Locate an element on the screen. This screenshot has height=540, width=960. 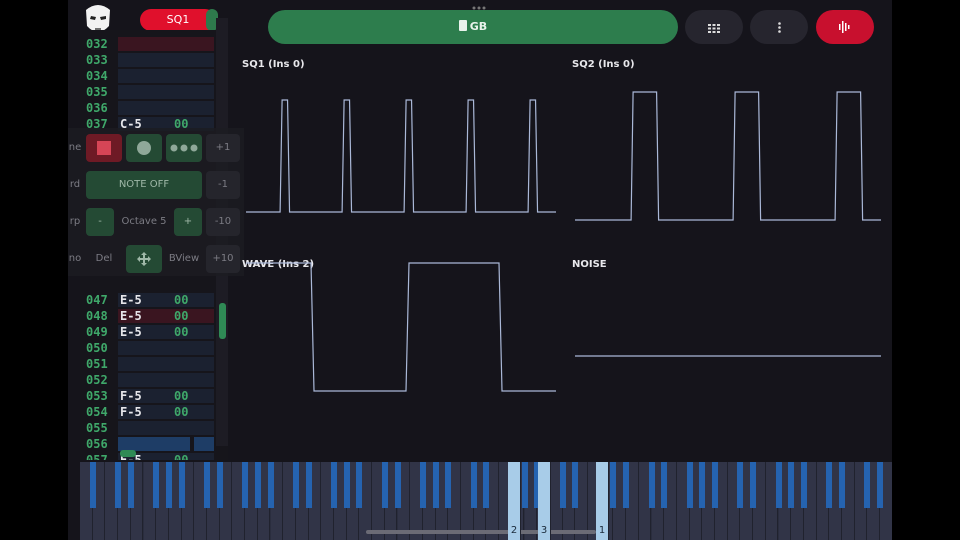
tracker-row: 036 is located at coordinates (154, 108).